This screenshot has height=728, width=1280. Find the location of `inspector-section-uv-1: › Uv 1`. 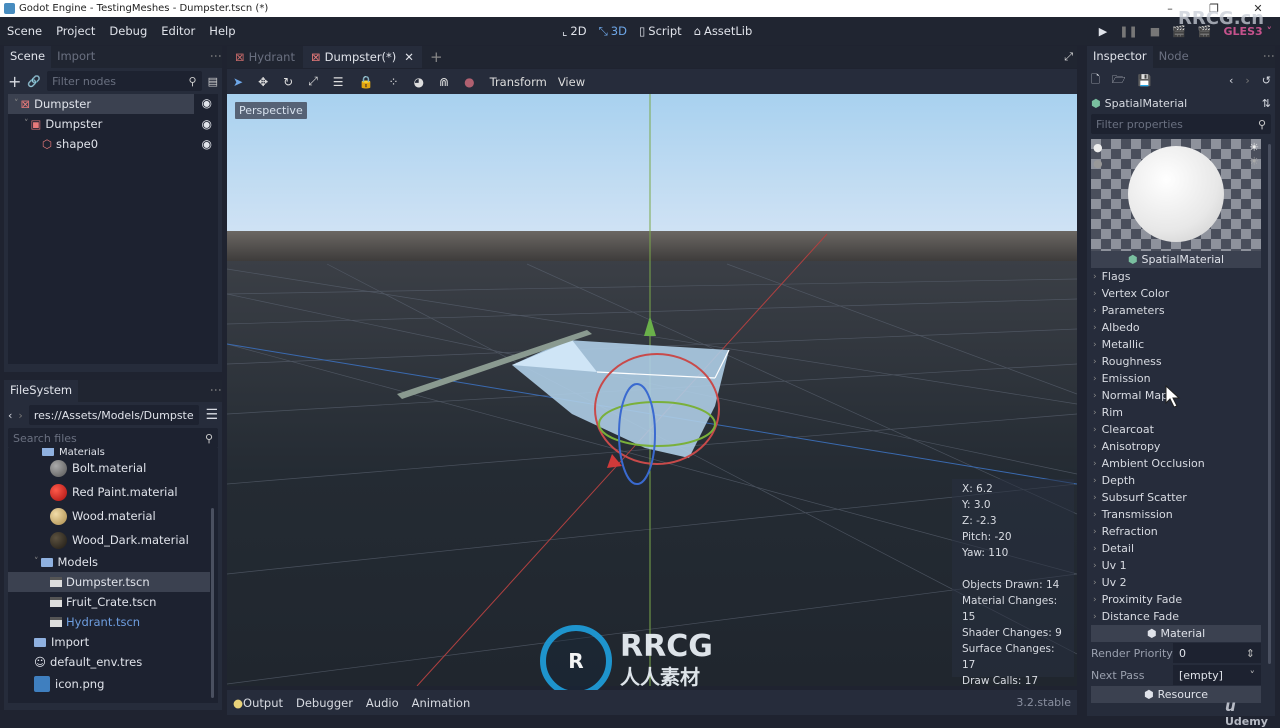

inspector-section-uv-1: › Uv 1 is located at coordinates (1174, 565).